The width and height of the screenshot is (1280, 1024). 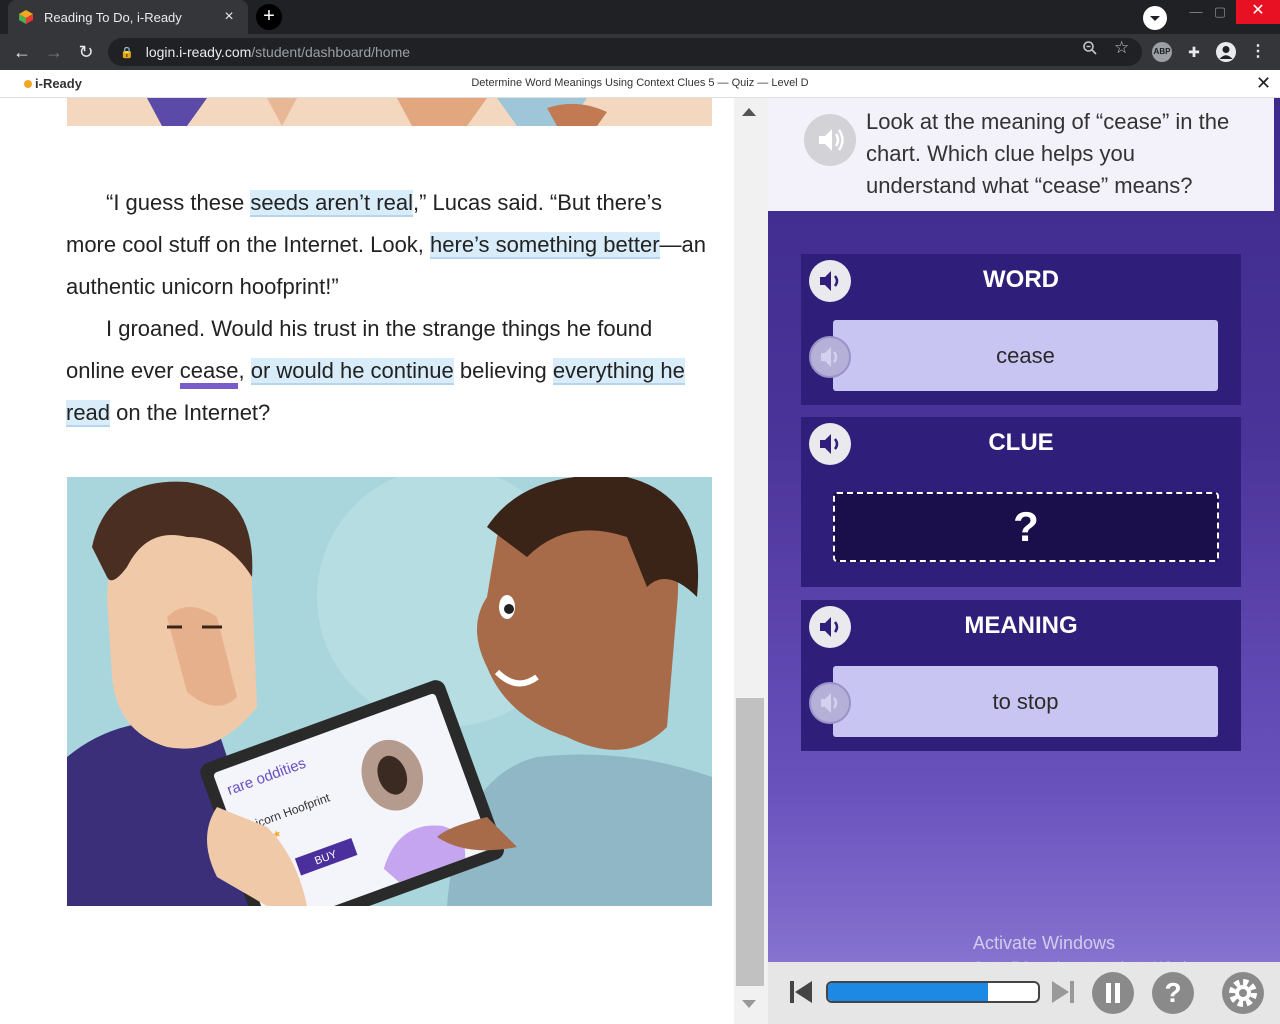 I want to click on question-audio-button, so click(x=830, y=140).